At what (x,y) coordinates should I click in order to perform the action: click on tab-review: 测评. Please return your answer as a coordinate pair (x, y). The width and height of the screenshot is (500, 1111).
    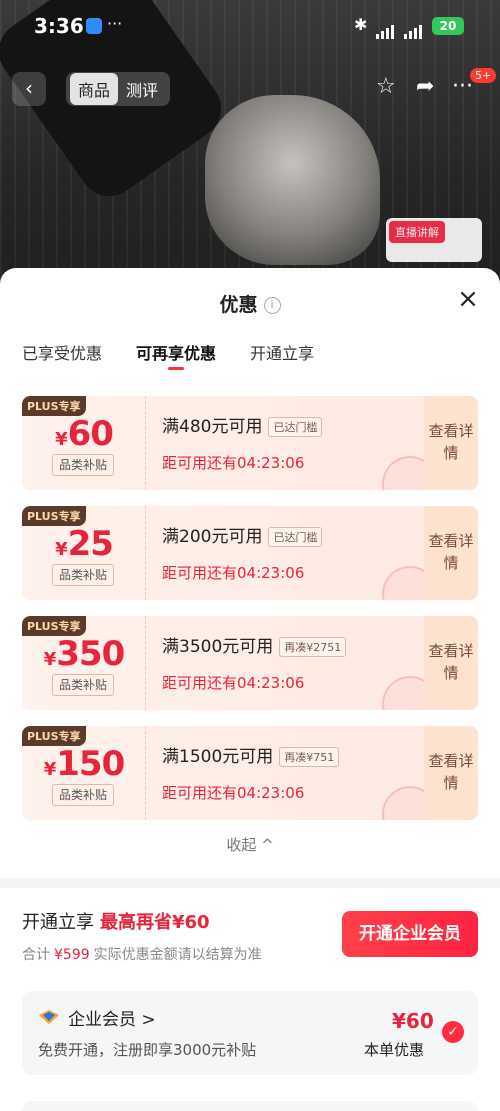
    Looking at the image, I should click on (142, 89).